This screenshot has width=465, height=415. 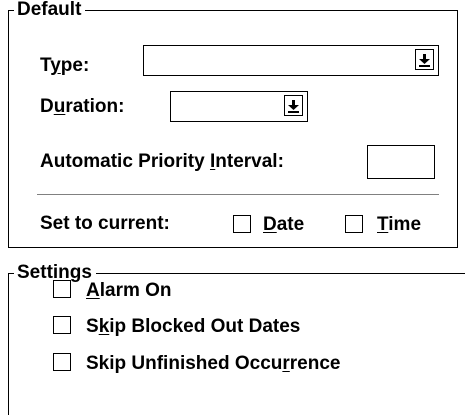 I want to click on duration-label: Duration:, so click(x=82, y=106).